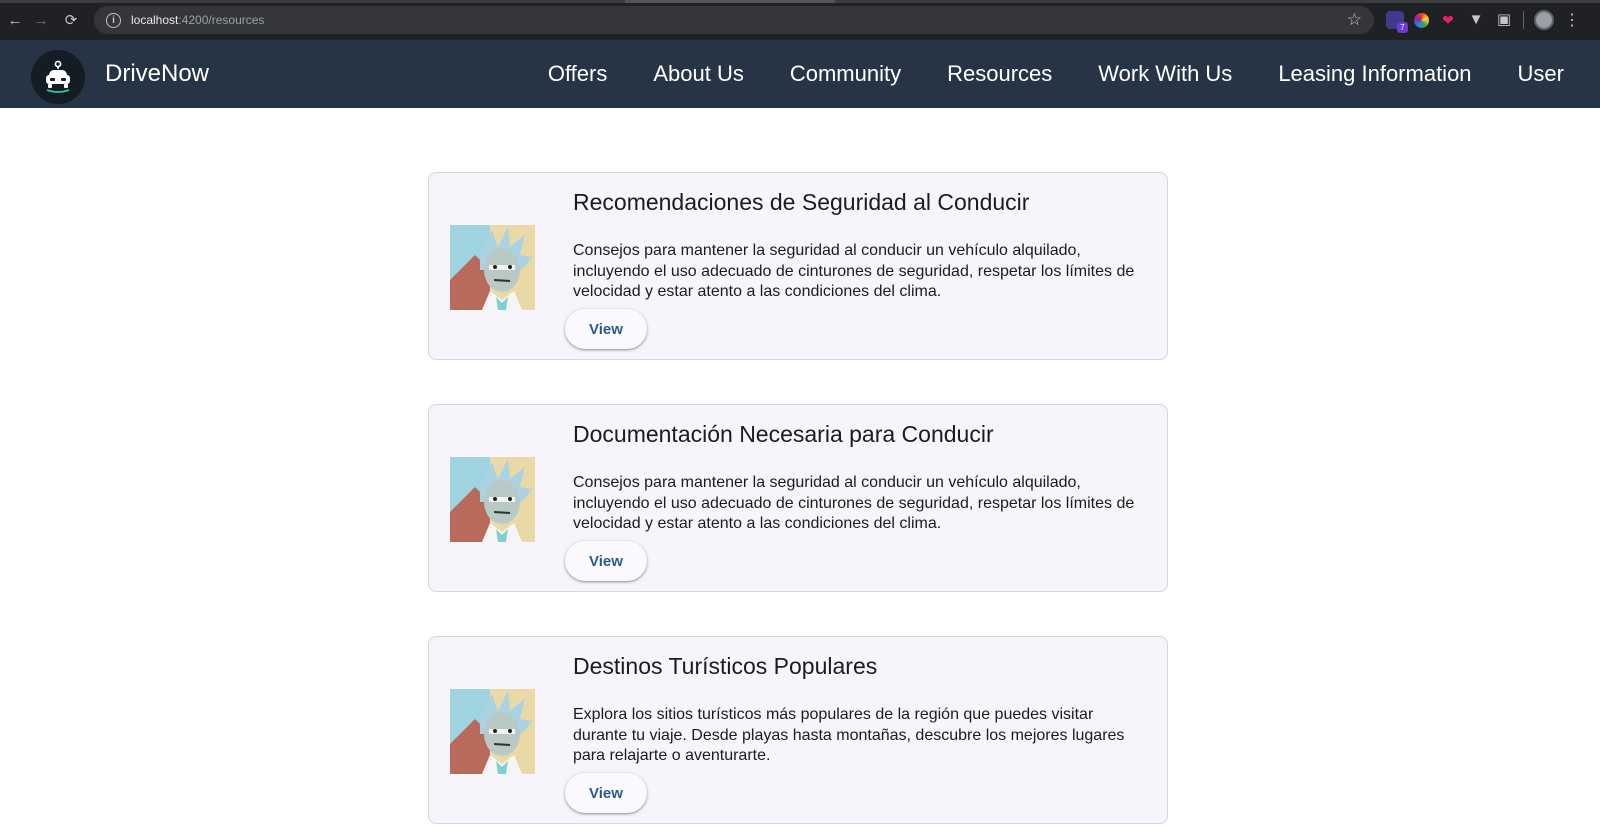  What do you see at coordinates (578, 74) in the screenshot?
I see `nav-offers: Offers` at bounding box center [578, 74].